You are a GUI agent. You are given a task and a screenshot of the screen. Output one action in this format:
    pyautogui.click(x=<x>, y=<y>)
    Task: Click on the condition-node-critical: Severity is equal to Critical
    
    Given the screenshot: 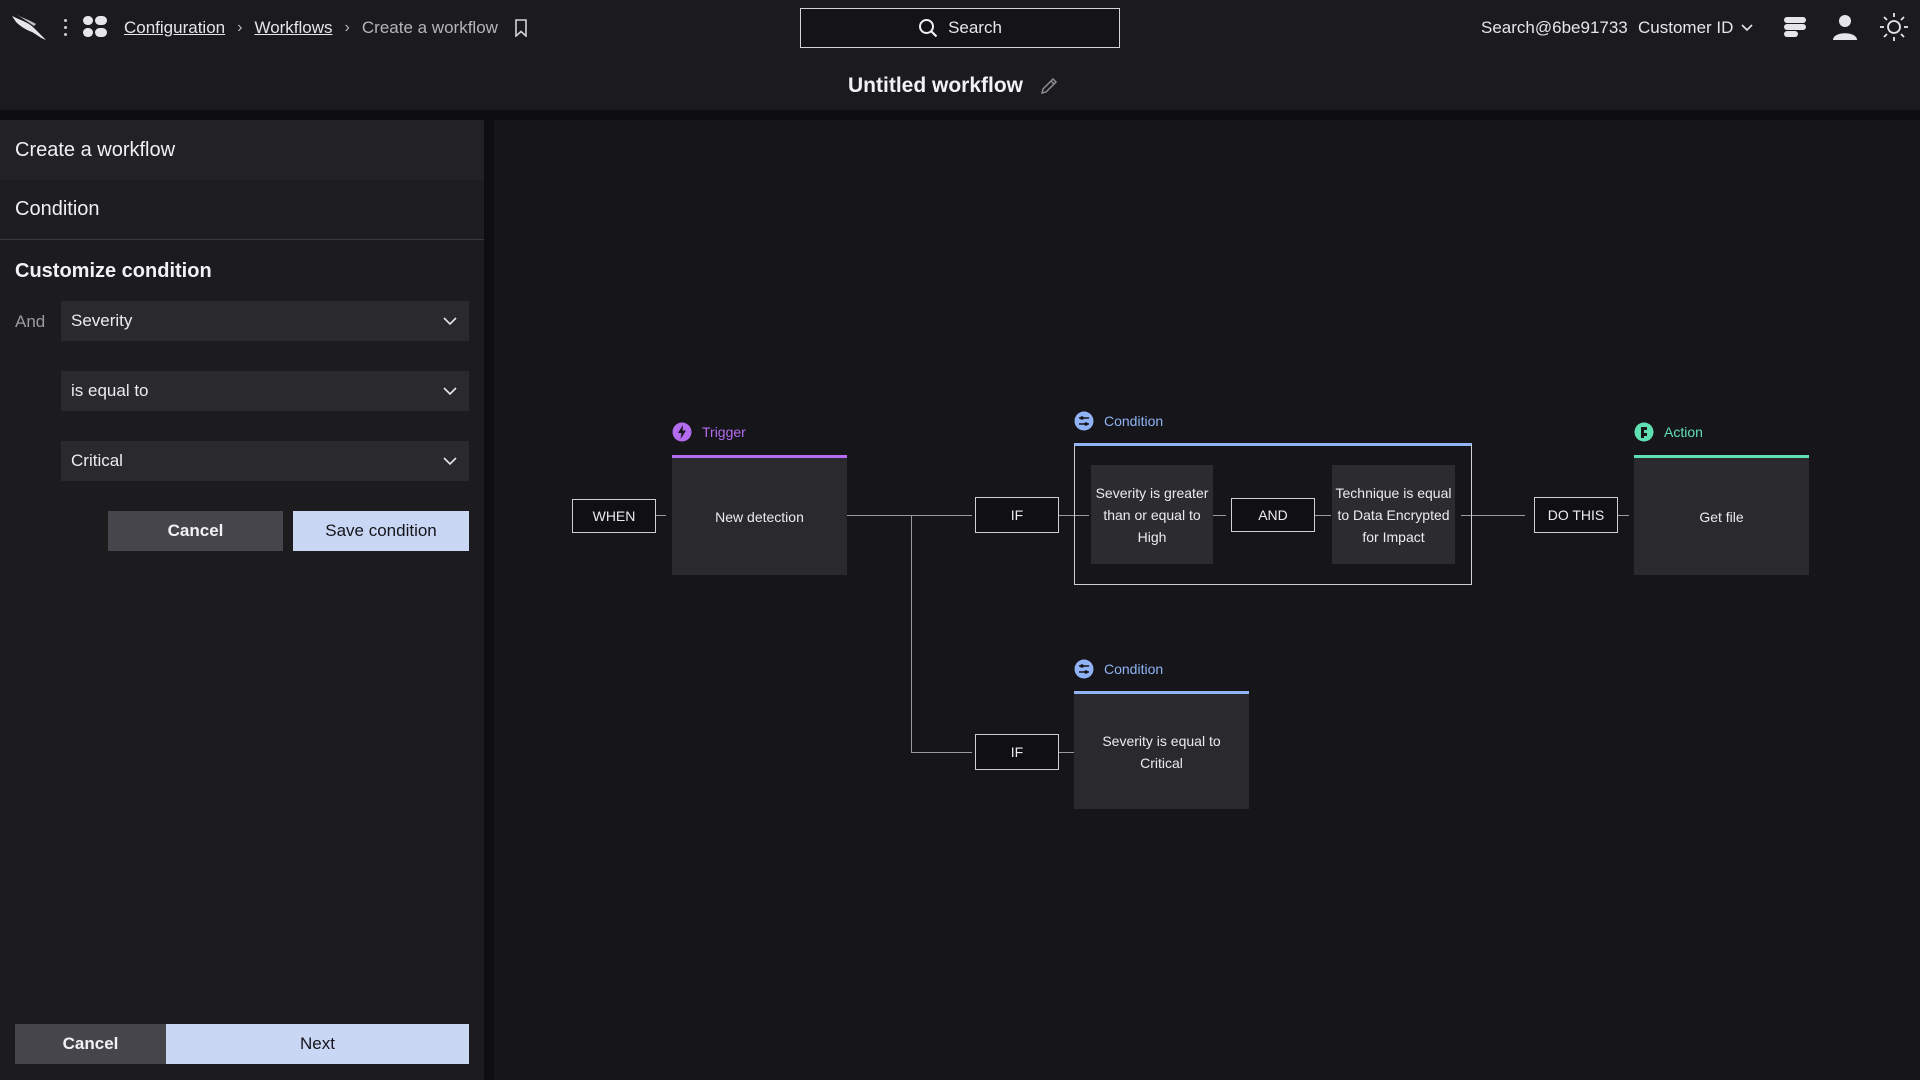 What is the action you would take?
    pyautogui.click(x=1161, y=750)
    